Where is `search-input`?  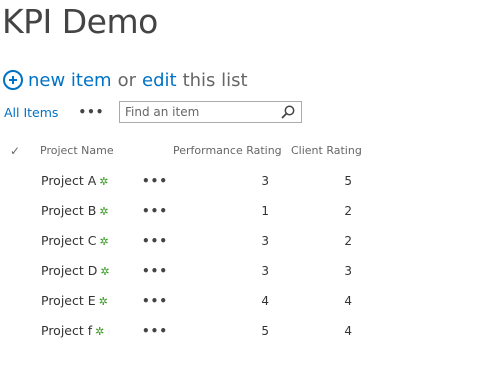
search-input is located at coordinates (200, 112).